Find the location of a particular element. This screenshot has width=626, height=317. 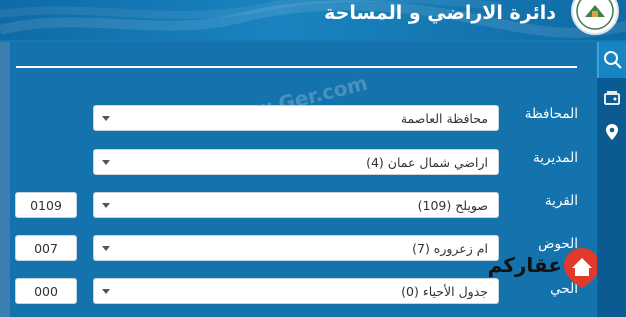

directorate-label: المديرية is located at coordinates (555, 158).